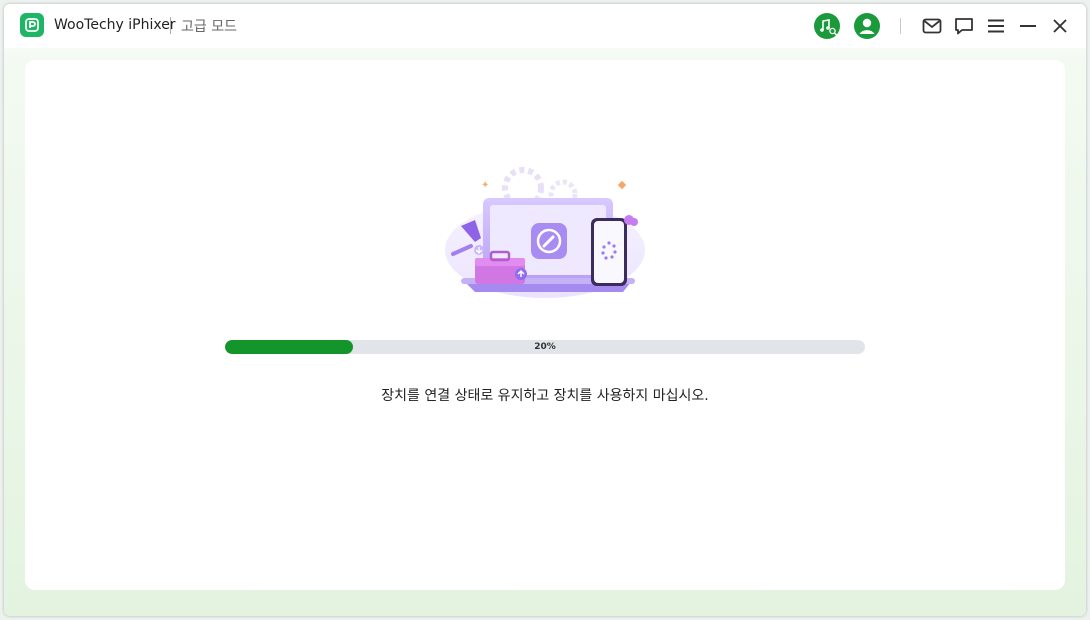 Image resolution: width=1090 pixels, height=620 pixels. What do you see at coordinates (1028, 26) in the screenshot?
I see `minimize-icon` at bounding box center [1028, 26].